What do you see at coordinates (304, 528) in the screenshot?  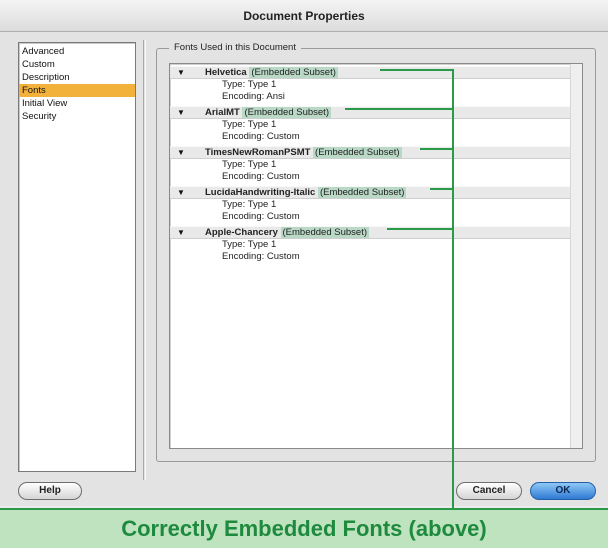 I see `annotation-banner: Correctly Embedded Fonts (above)` at bounding box center [304, 528].